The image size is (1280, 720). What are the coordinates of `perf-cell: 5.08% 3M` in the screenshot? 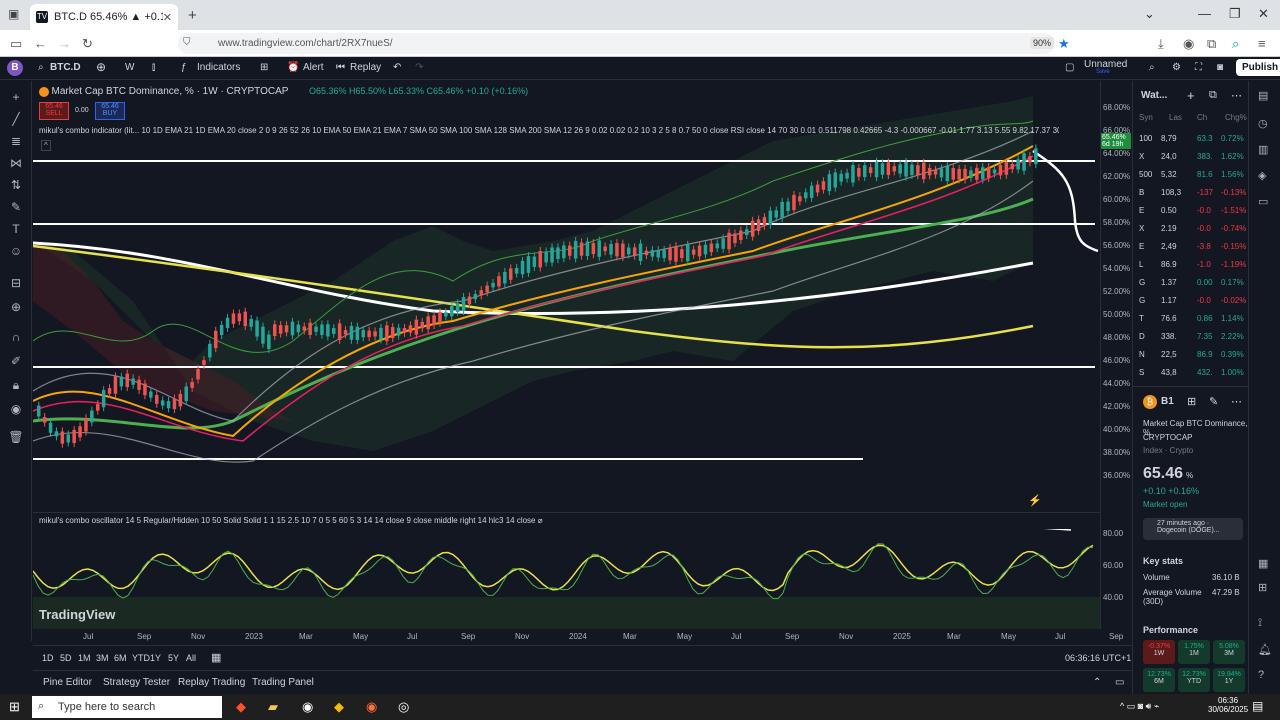 It's located at (1229, 652).